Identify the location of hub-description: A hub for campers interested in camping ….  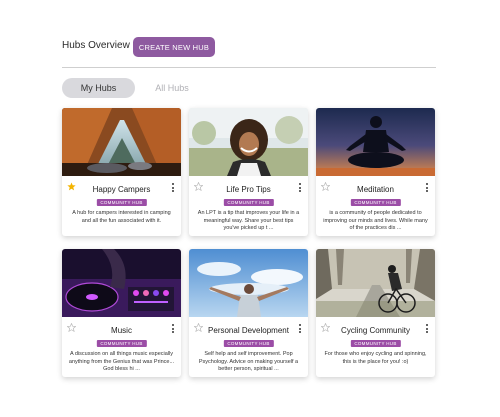
(121, 217).